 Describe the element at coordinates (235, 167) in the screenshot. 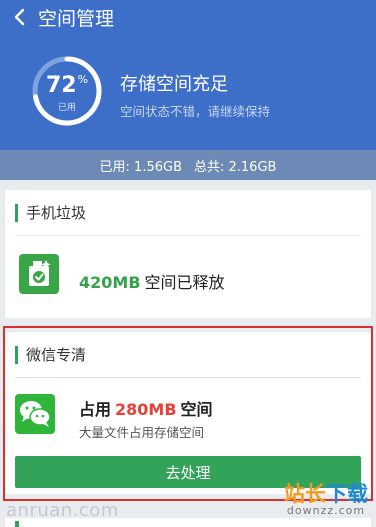

I see `total-storage: 总共: 2.16GB` at that location.